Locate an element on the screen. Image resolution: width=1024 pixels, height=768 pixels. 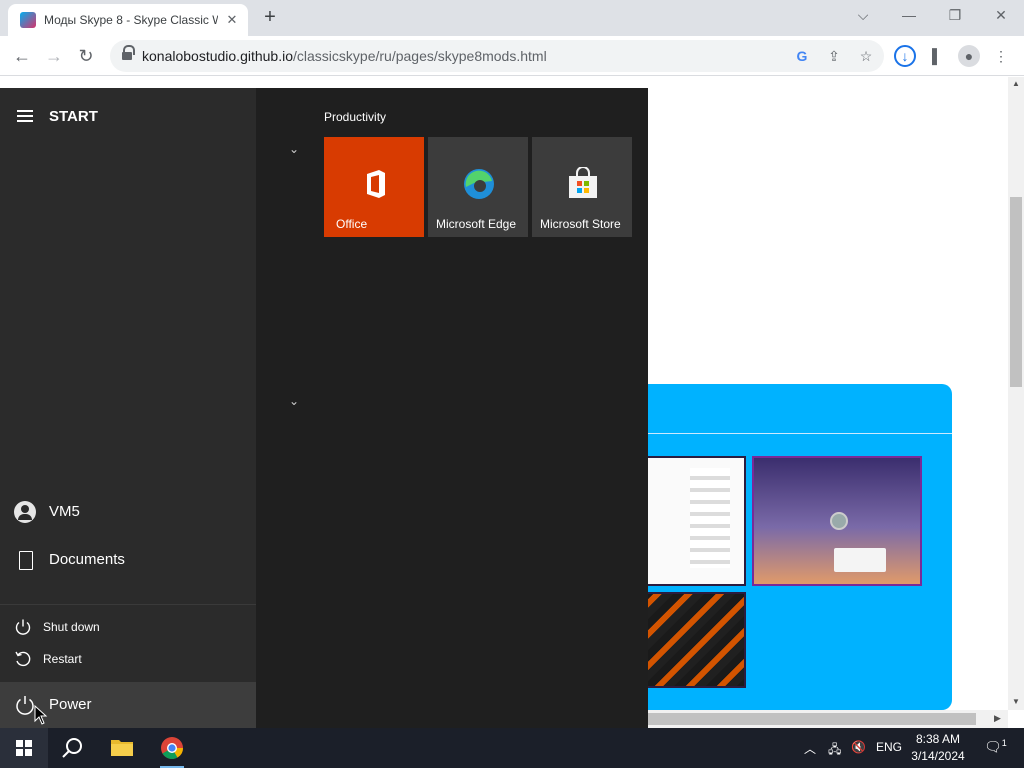
back-button: ← is located at coordinates (22, 56).